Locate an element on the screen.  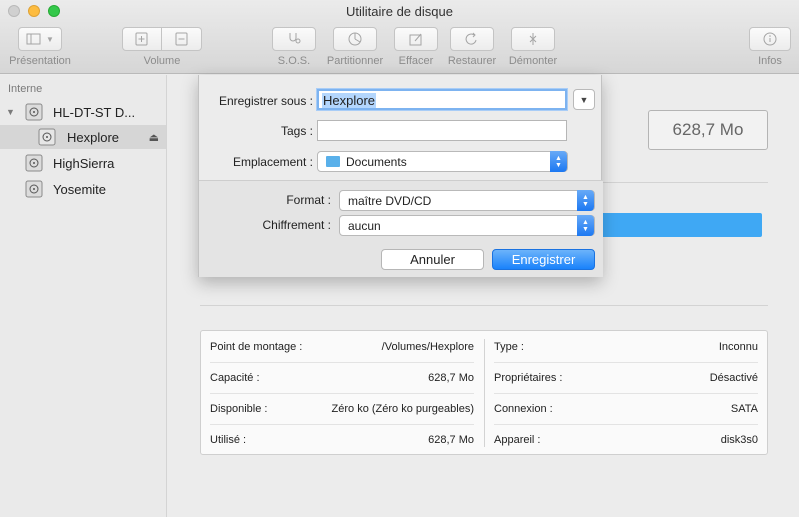
restore-button is located at coordinates (472, 39).